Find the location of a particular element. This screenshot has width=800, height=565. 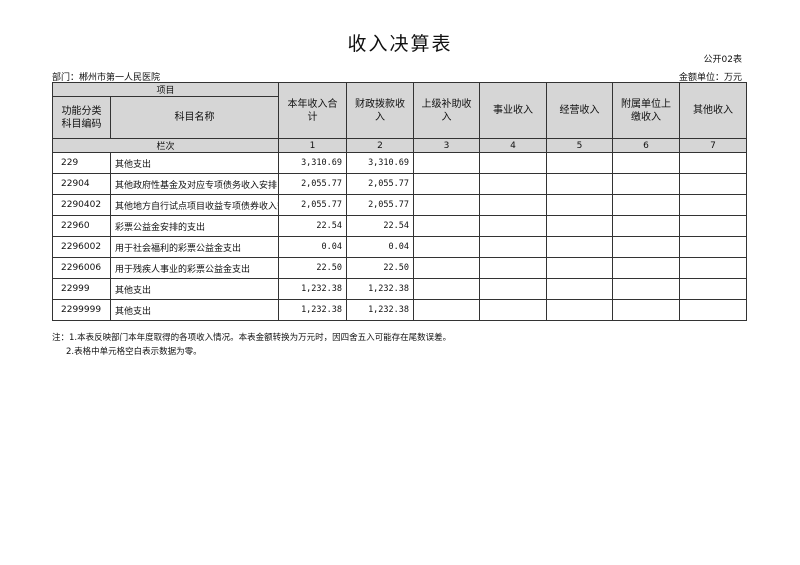

table-row: 229 其他支出 3,310.69 3,310.69 is located at coordinates (400, 163).